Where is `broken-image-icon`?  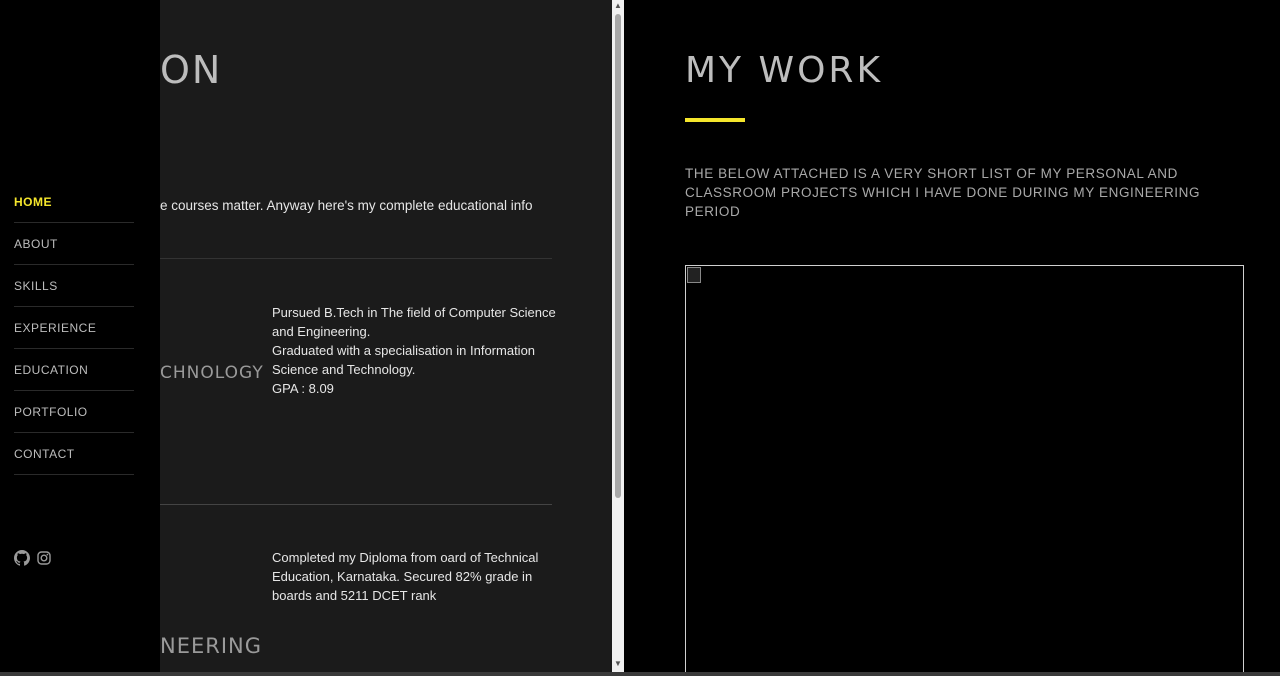
broken-image-icon is located at coordinates (694, 275).